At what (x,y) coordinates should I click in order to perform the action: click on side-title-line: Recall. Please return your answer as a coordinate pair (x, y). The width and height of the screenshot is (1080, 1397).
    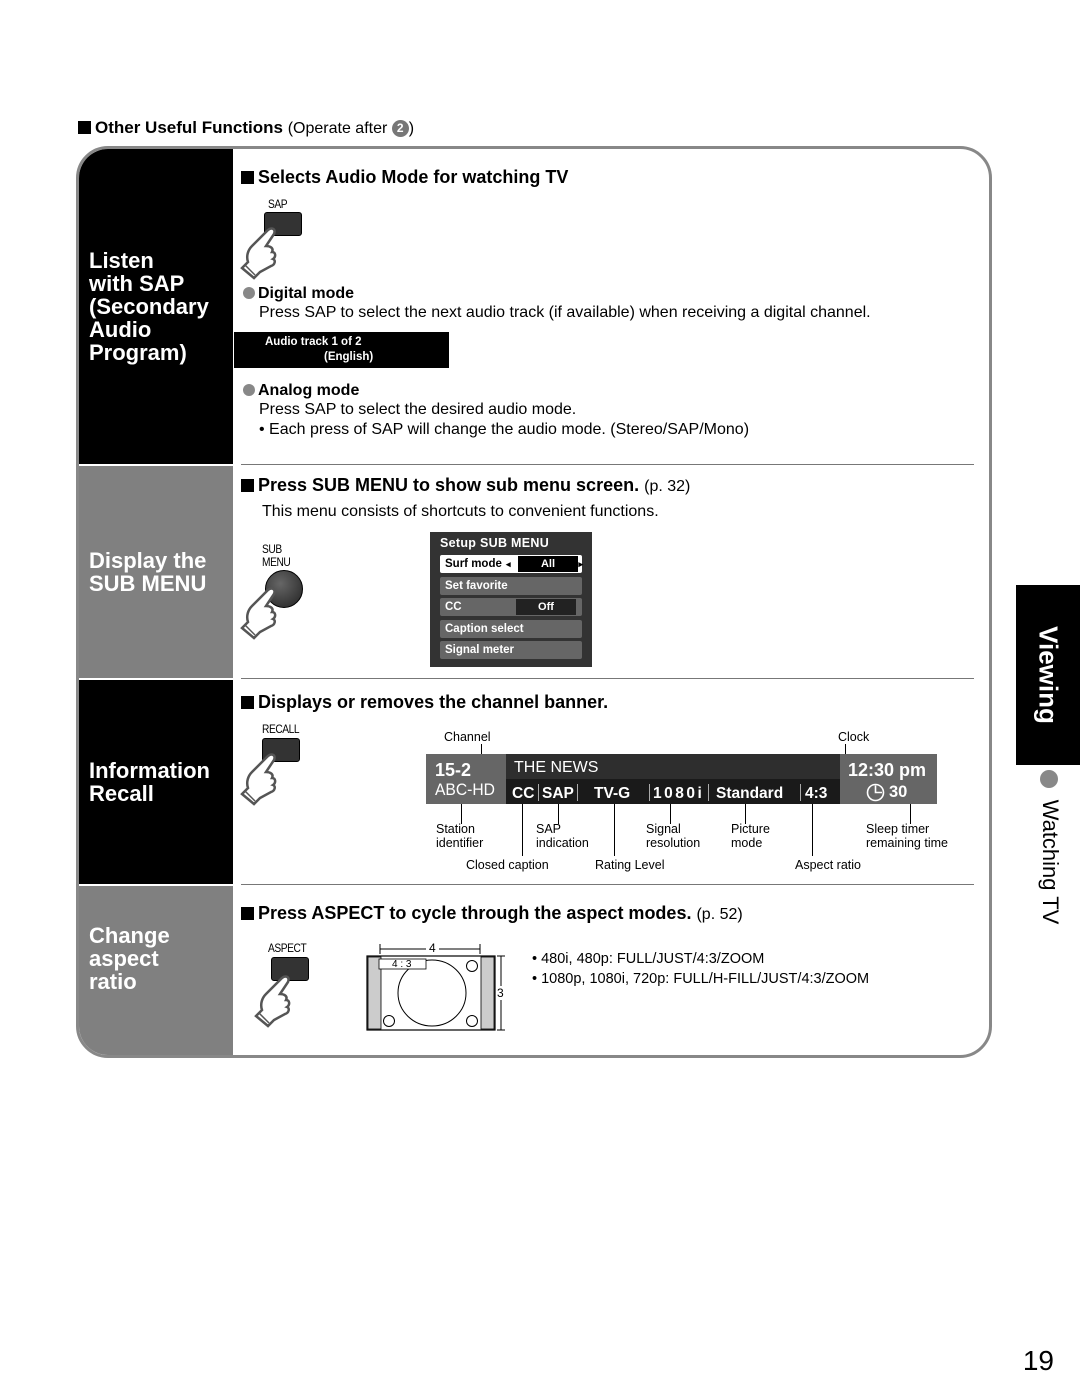
    Looking at the image, I should click on (121, 793).